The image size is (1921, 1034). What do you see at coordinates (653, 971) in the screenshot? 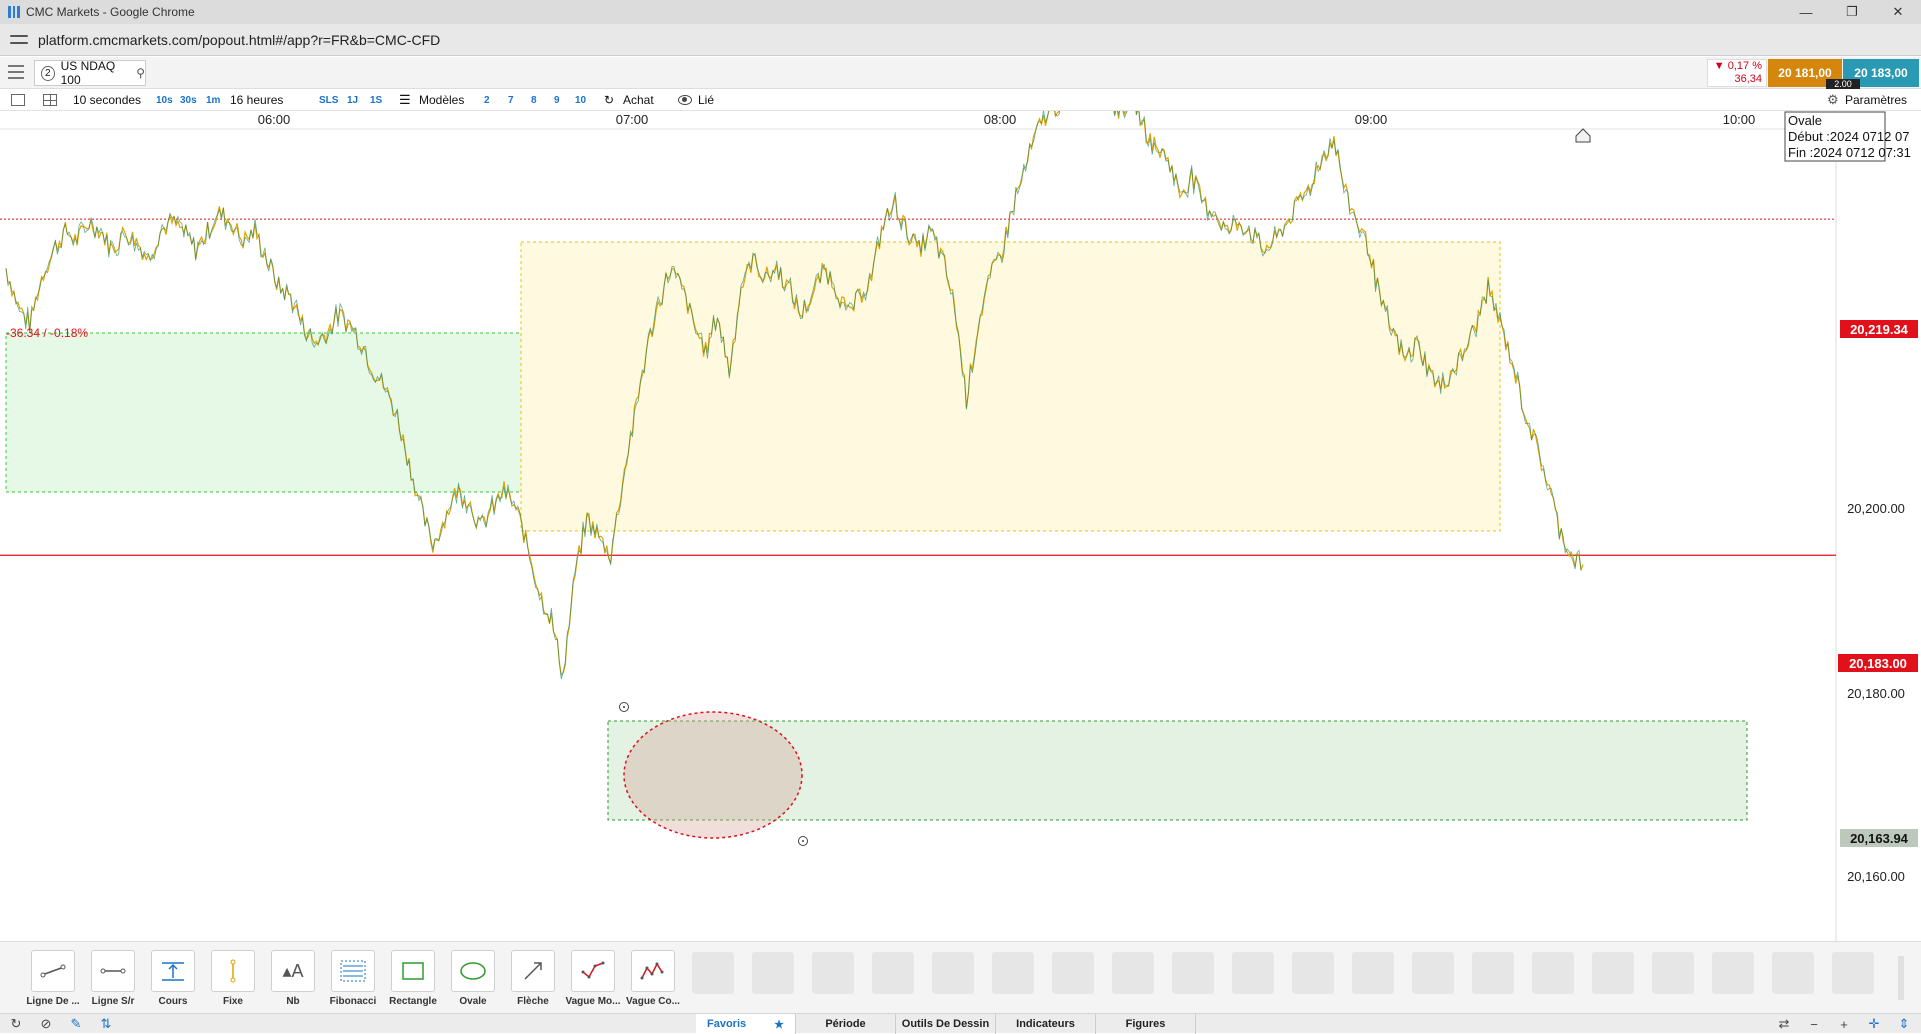
I see `wave-corrective-icon` at bounding box center [653, 971].